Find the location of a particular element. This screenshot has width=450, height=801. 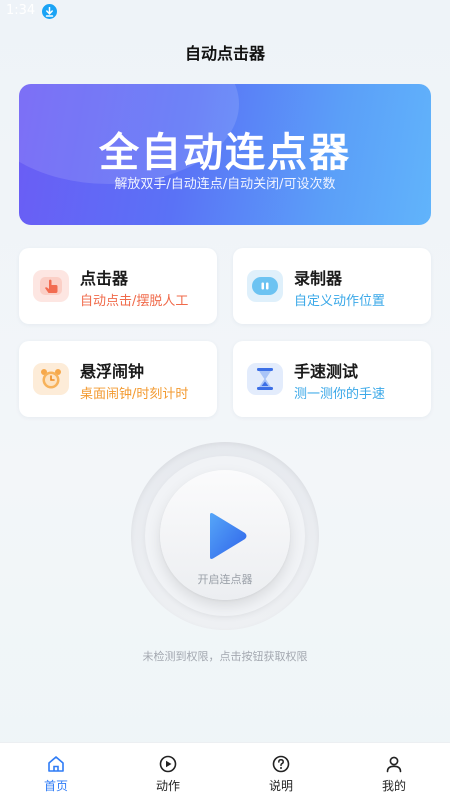

help-circle-icon is located at coordinates (281, 764).